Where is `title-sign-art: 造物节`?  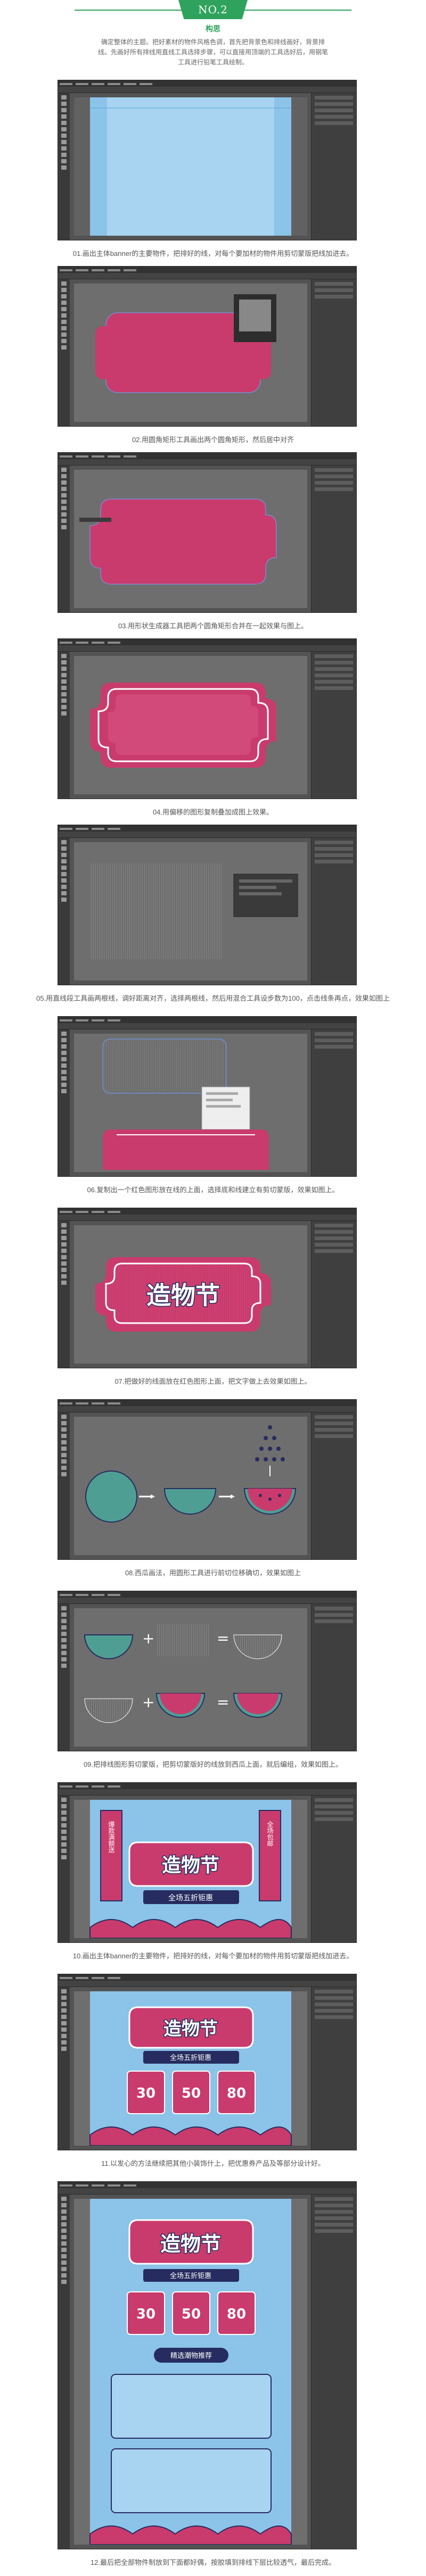 title-sign-art: 造物节 is located at coordinates (183, 1295).